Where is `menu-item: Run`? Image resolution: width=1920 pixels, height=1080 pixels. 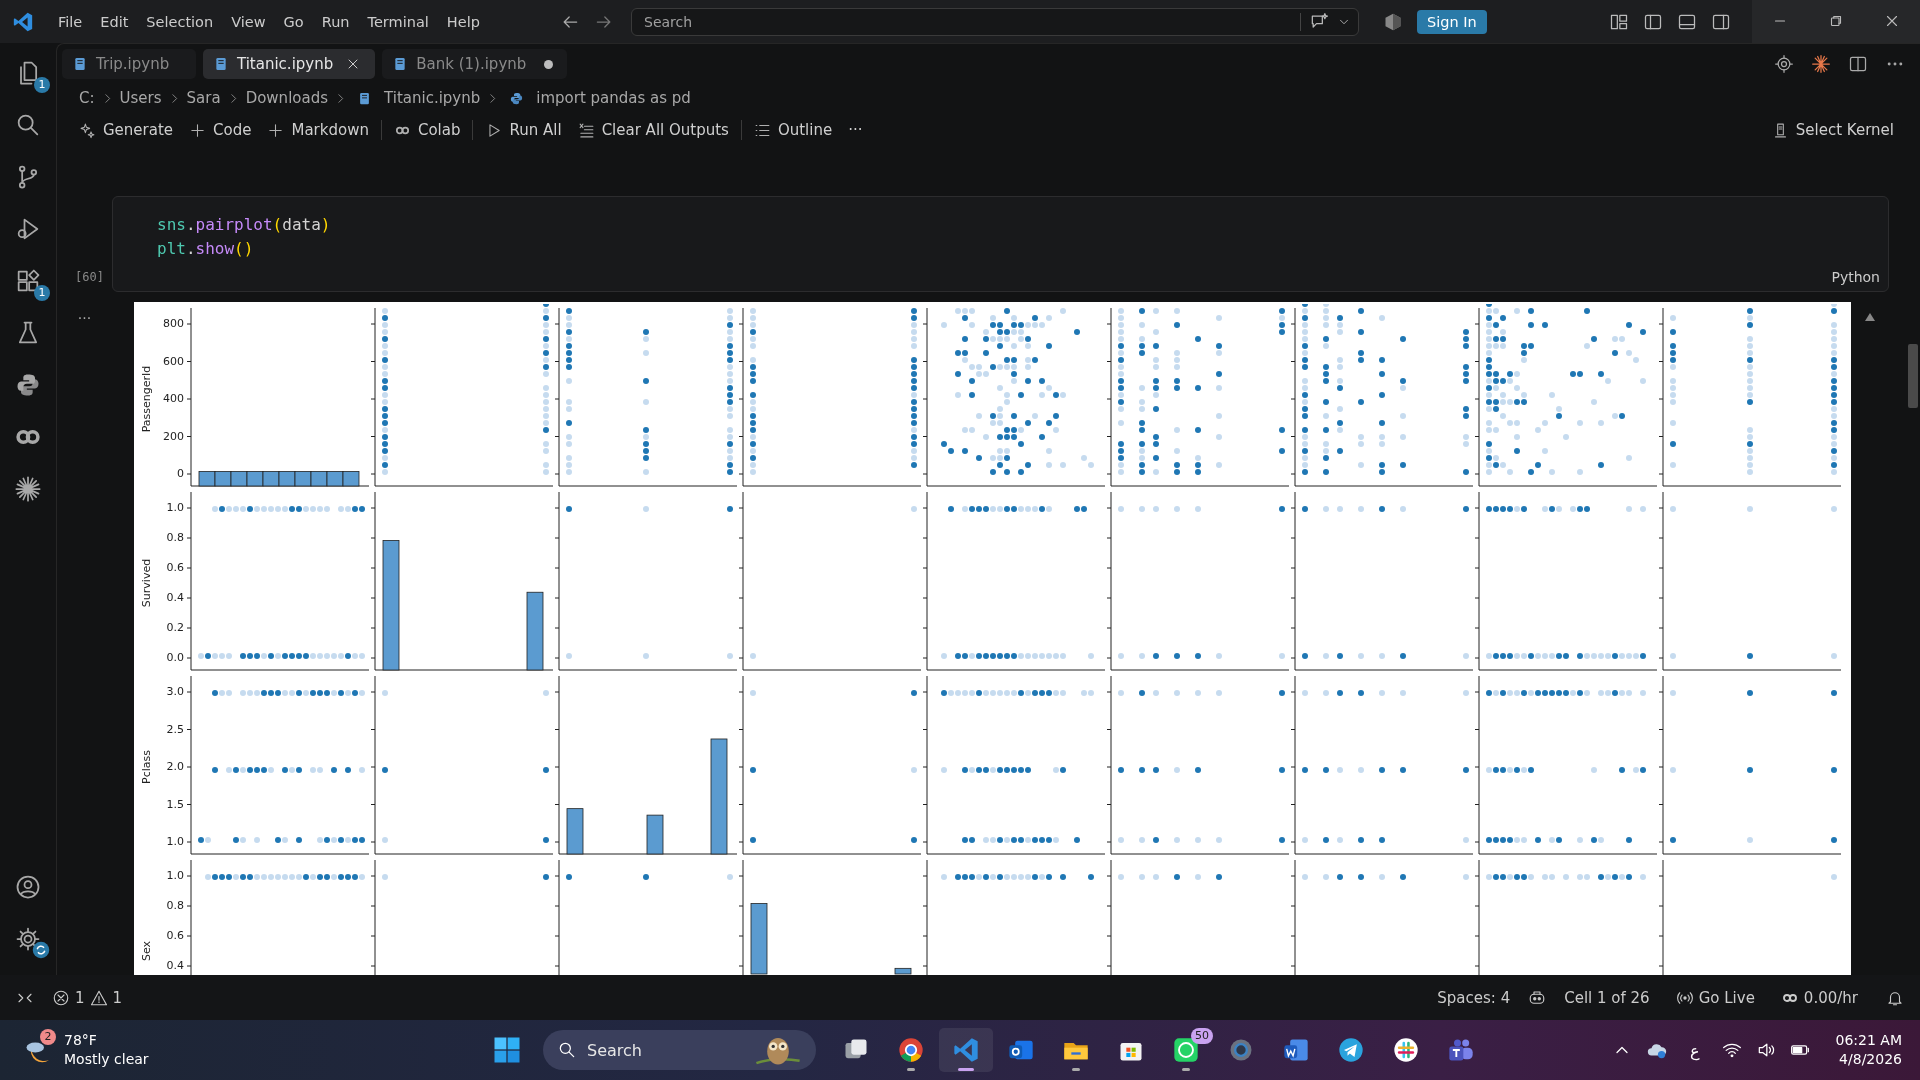
menu-item: Run is located at coordinates (335, 21).